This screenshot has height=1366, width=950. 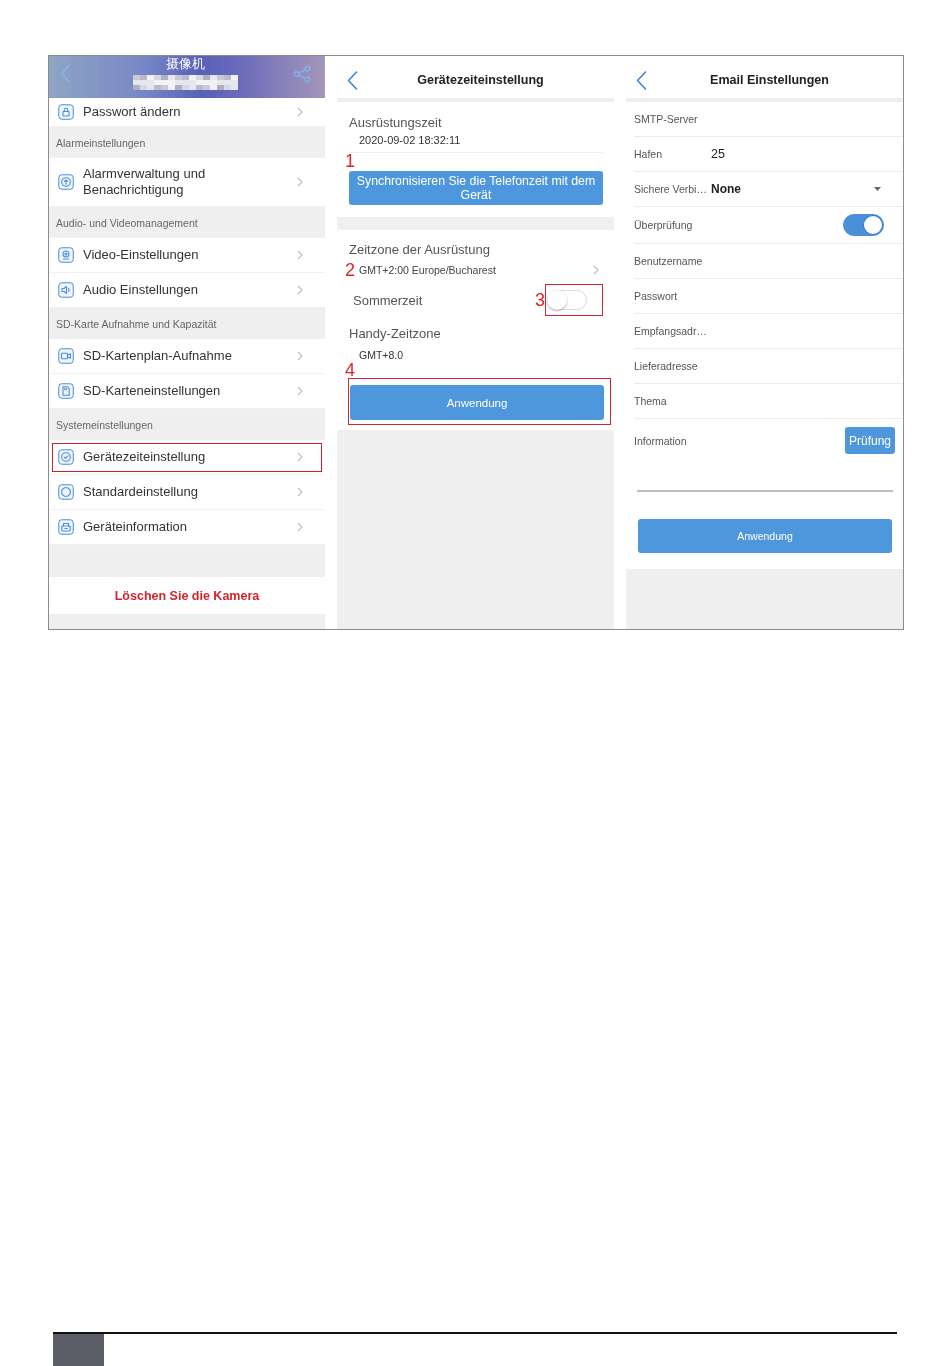 What do you see at coordinates (187, 356) in the screenshot?
I see `menu-item: SD-Kartenplan-Aufnahme` at bounding box center [187, 356].